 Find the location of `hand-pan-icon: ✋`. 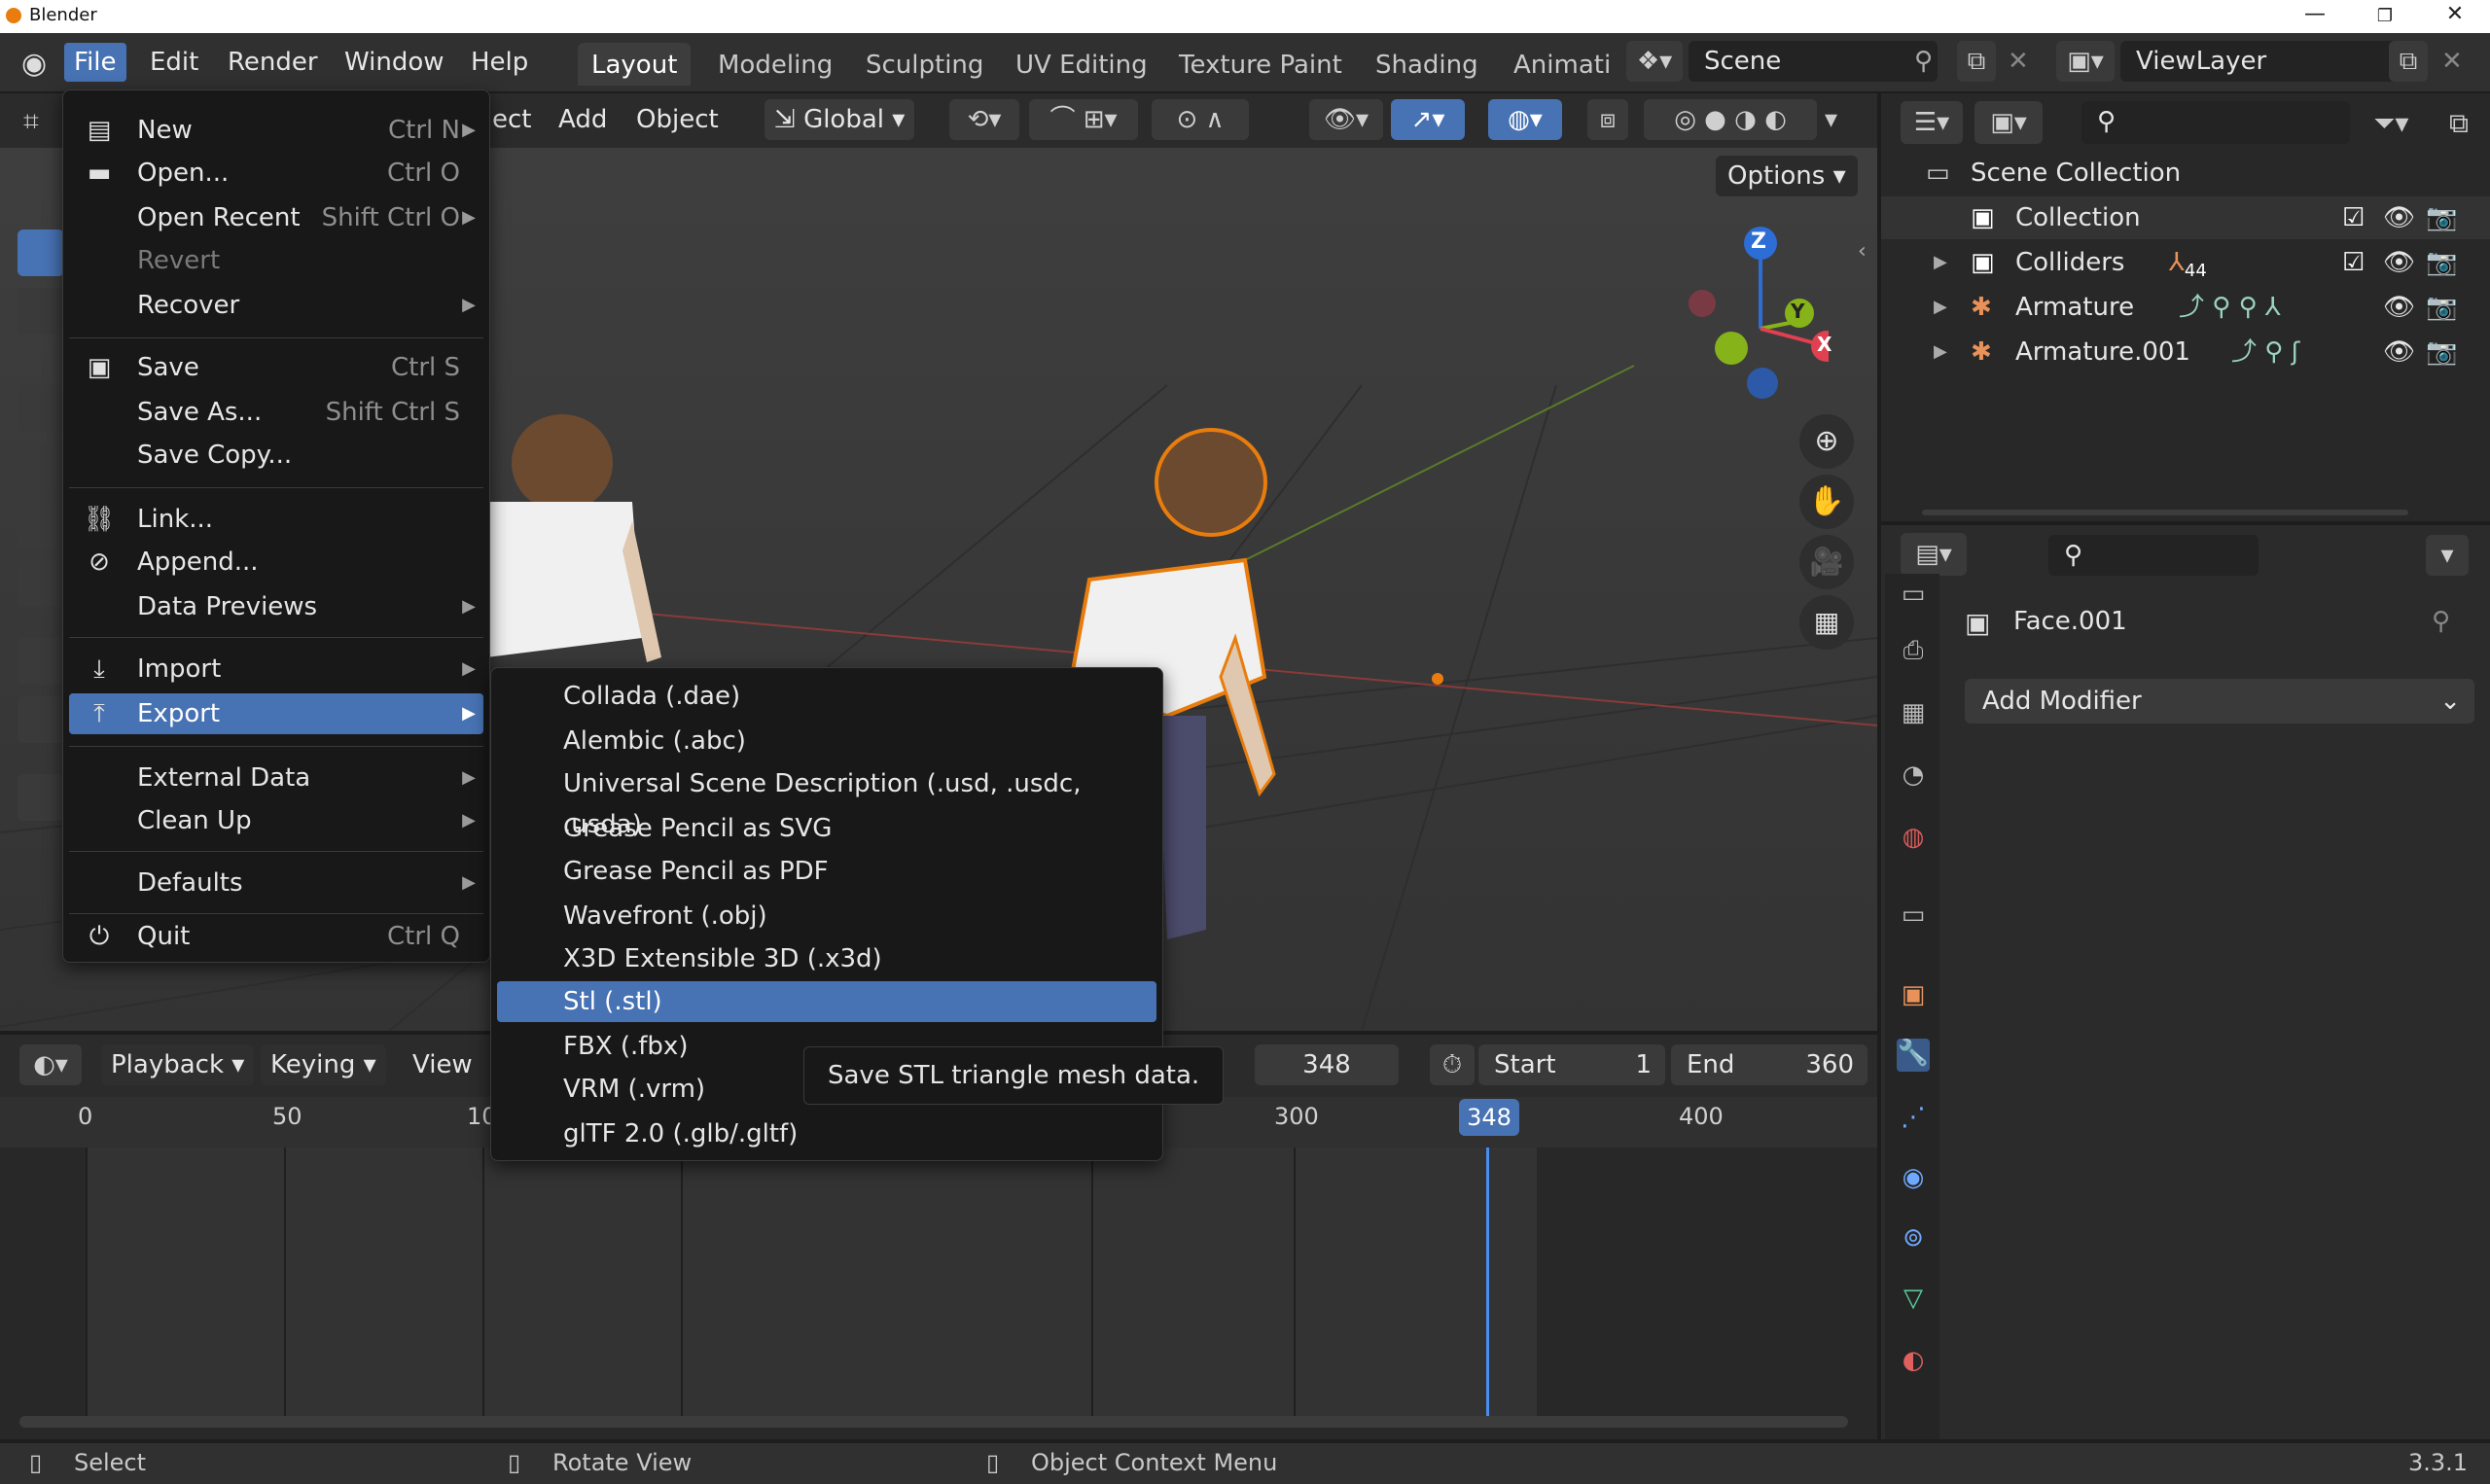

hand-pan-icon: ✋ is located at coordinates (1826, 502).